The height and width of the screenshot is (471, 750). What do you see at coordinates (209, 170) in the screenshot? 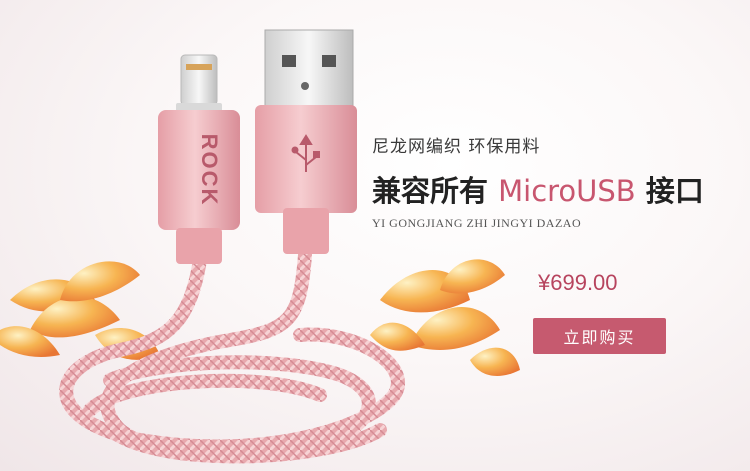
I see `brand-mark: ROCK` at bounding box center [209, 170].